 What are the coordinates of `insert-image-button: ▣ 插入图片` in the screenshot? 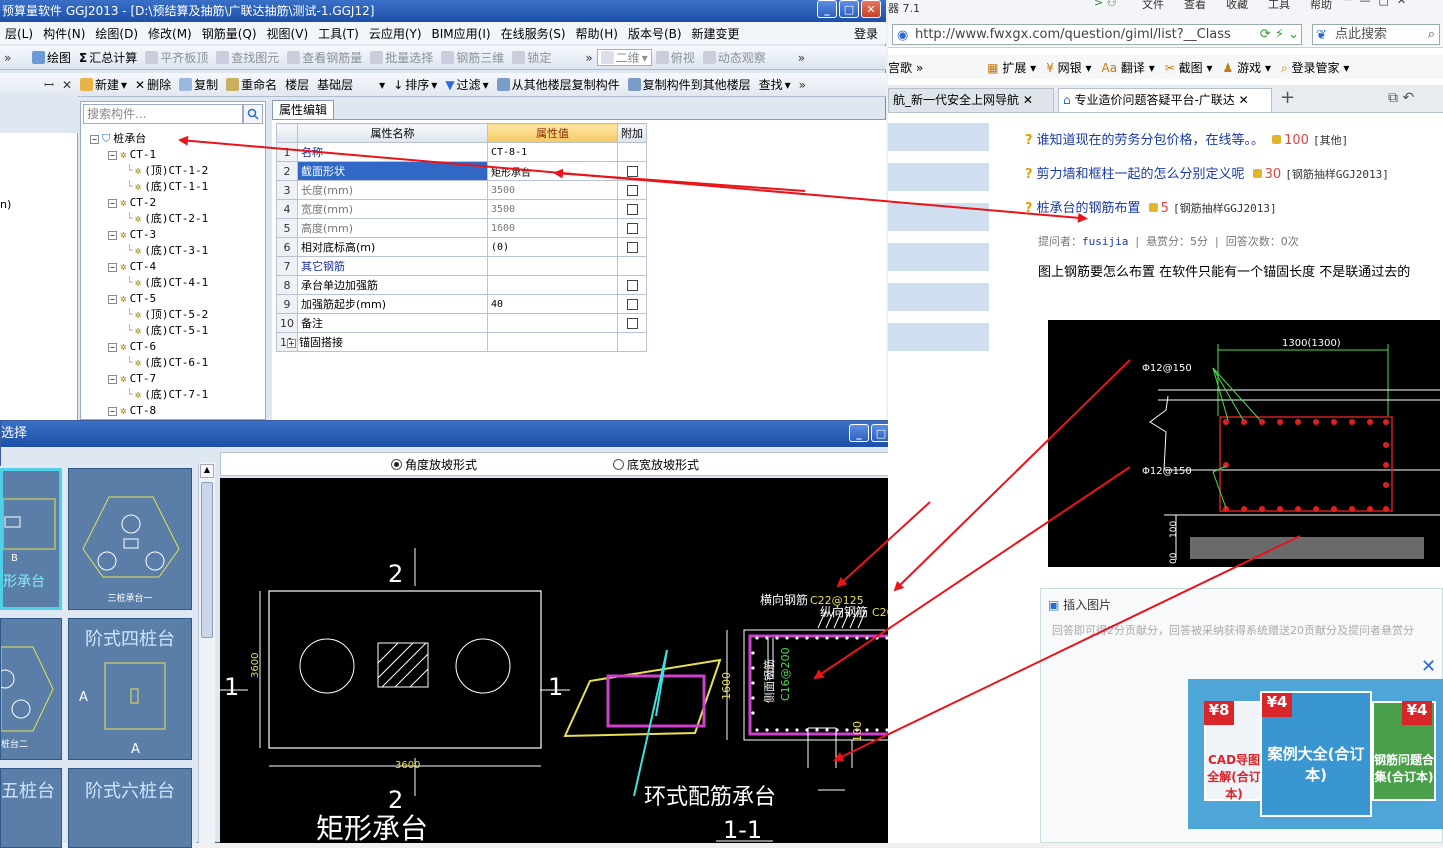 It's located at (1079, 604).